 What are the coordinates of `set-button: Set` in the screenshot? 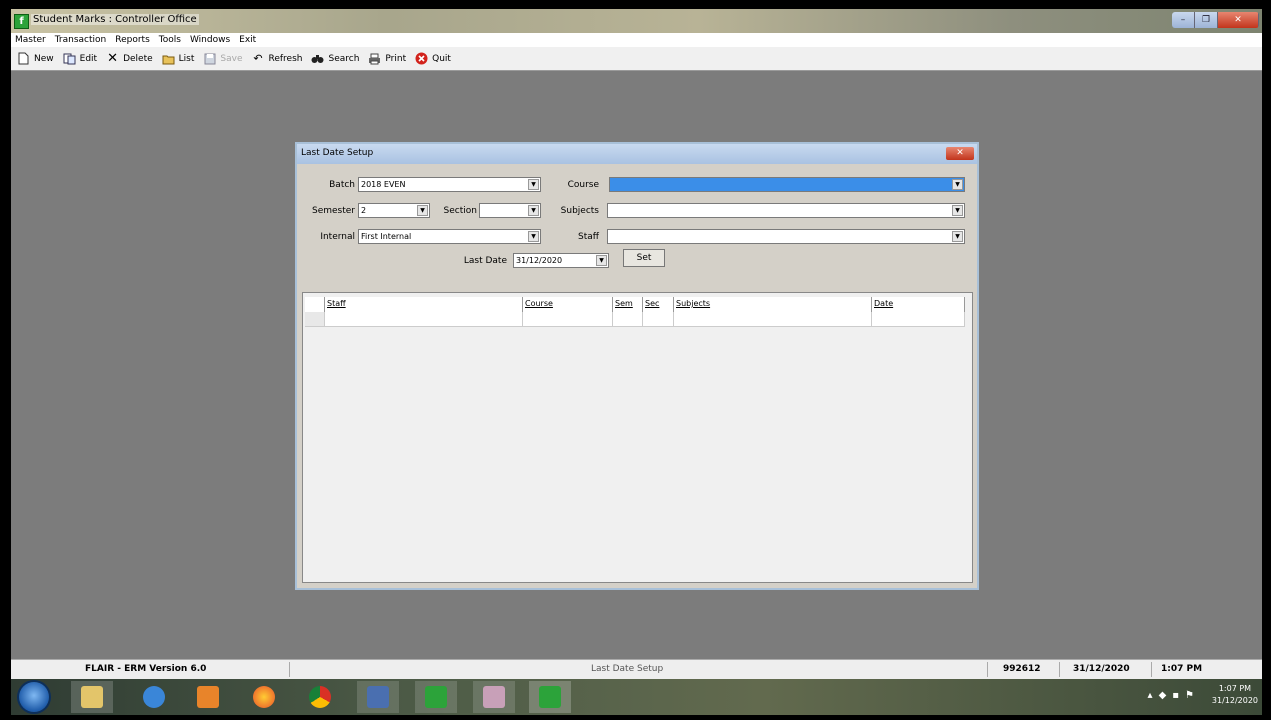 It's located at (644, 258).